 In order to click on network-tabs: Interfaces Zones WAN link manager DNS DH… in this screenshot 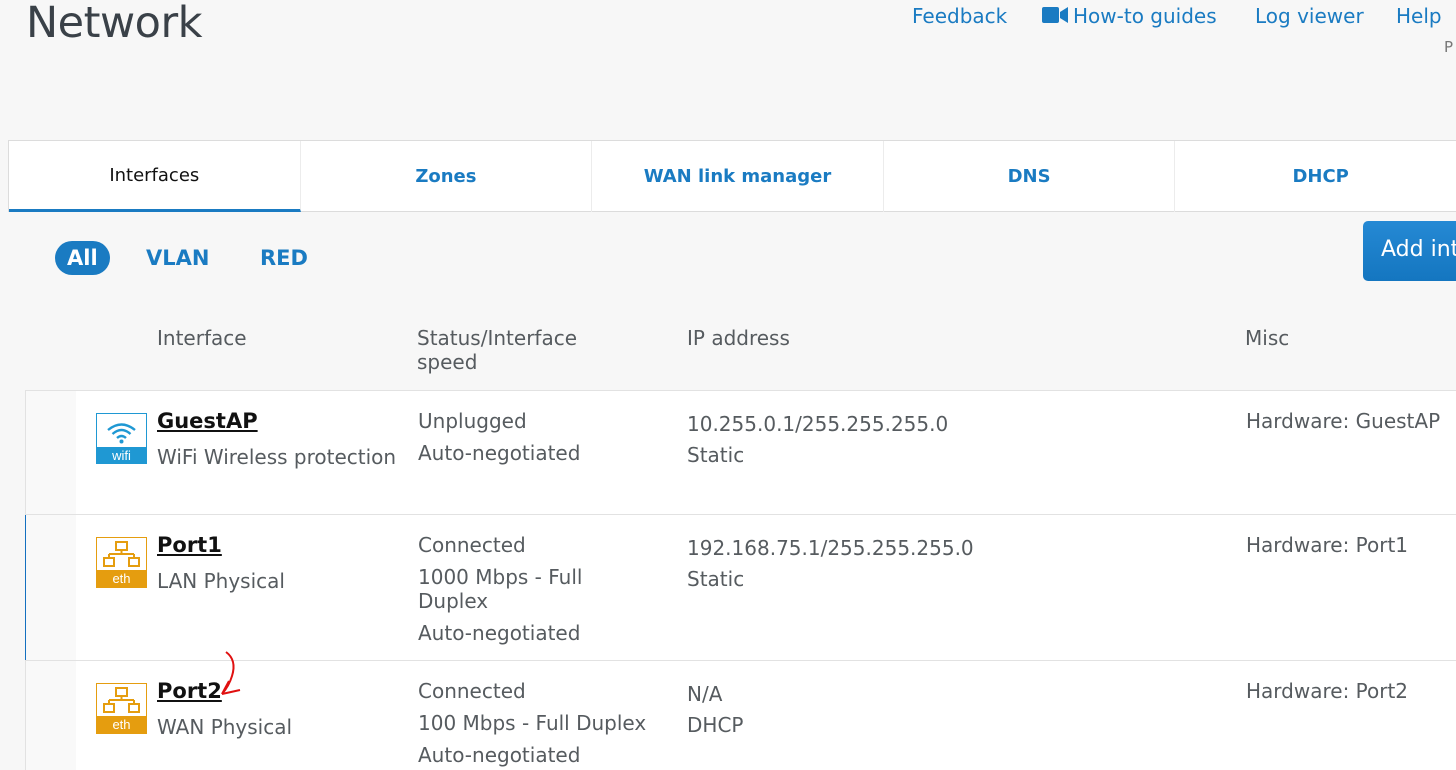, I will do `click(732, 176)`.